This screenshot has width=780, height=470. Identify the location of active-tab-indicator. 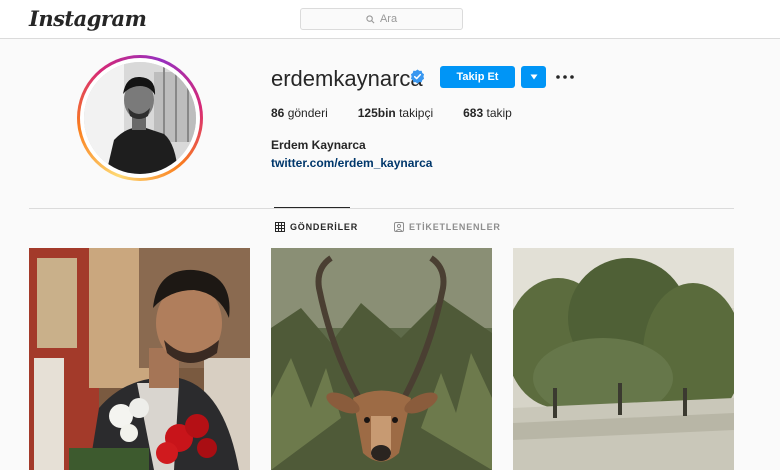
(312, 207).